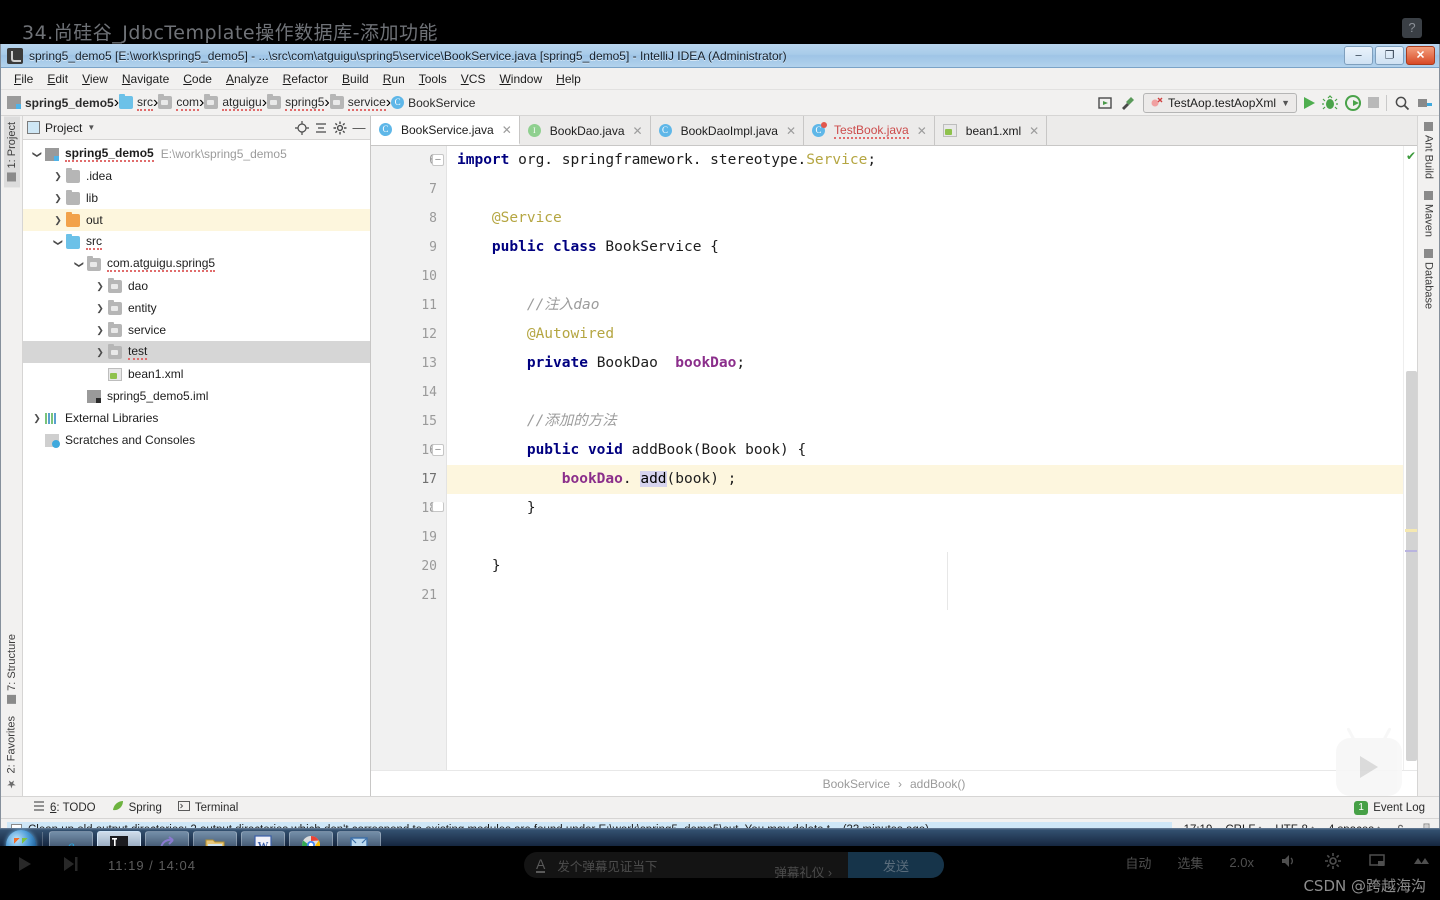 This screenshot has height=900, width=1440. What do you see at coordinates (64, 807) in the screenshot?
I see `bottom-tab-6-todo: 6: TODO` at bounding box center [64, 807].